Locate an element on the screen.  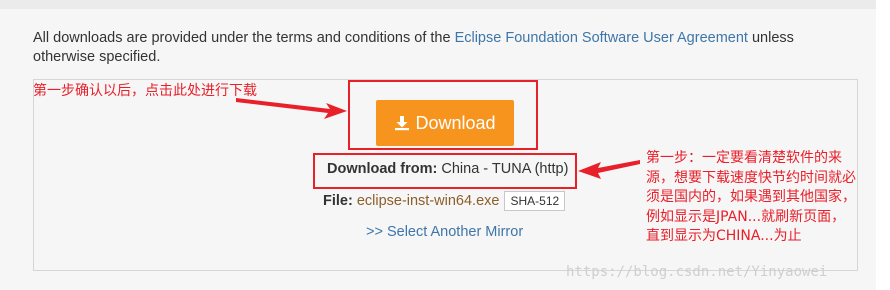
download-button: Download is located at coordinates (445, 123).